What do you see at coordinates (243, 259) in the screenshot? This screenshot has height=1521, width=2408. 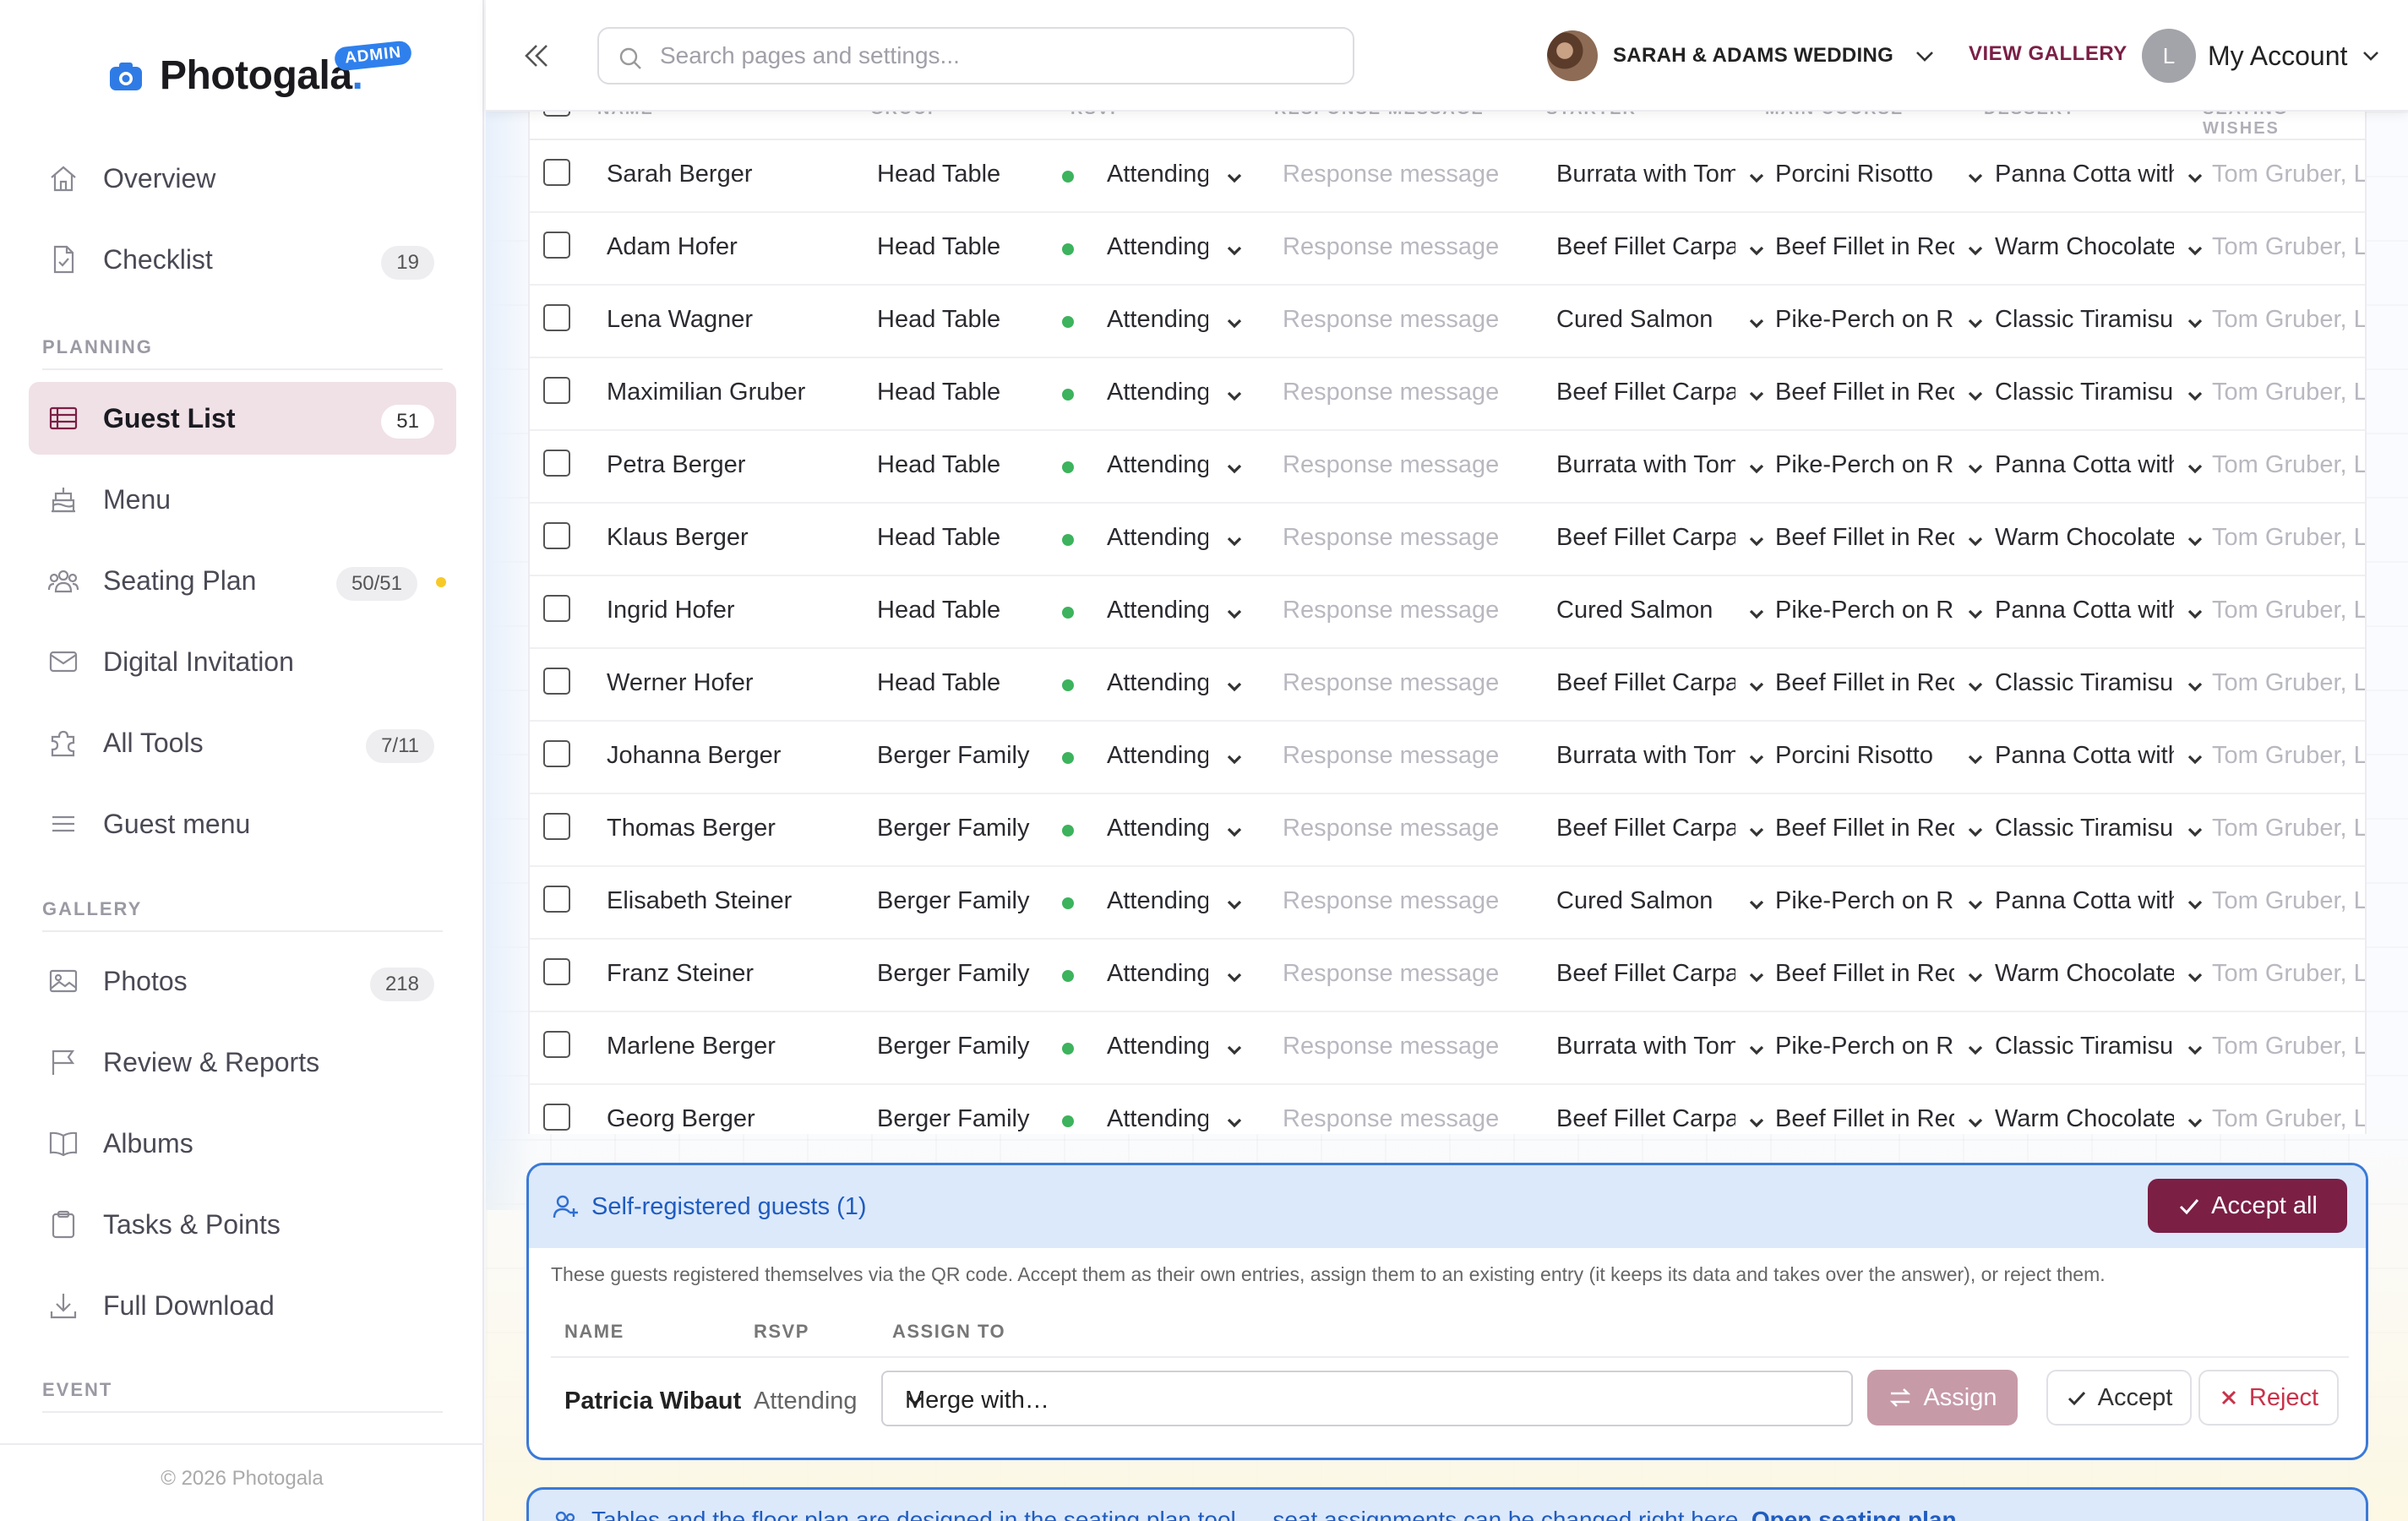 I see `sidebar-item-checklist: Checklist 19` at bounding box center [243, 259].